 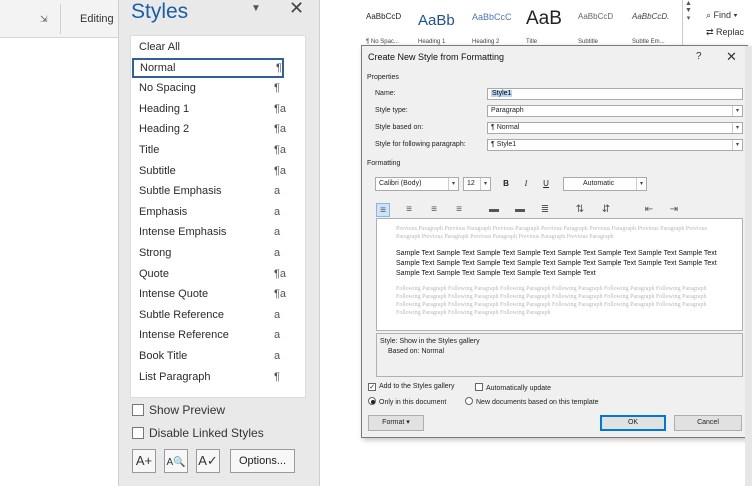 I want to click on dialog-launcher-icon: ⇲, so click(x=44, y=19).